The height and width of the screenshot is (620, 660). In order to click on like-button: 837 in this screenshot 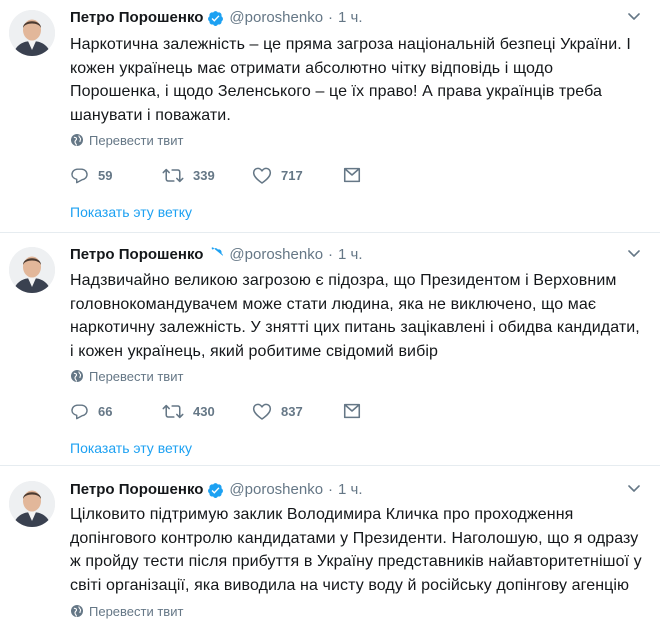, I will do `click(297, 411)`.